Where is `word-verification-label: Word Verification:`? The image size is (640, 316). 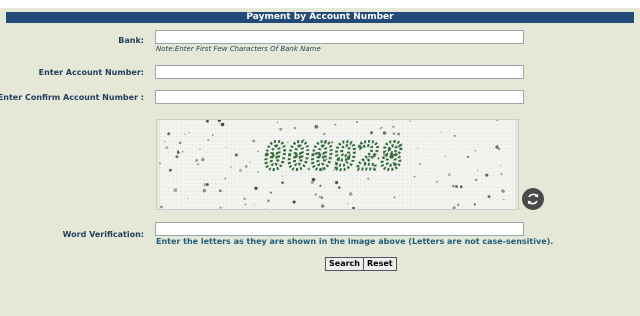 word-verification-label: Word Verification: is located at coordinates (103, 234).